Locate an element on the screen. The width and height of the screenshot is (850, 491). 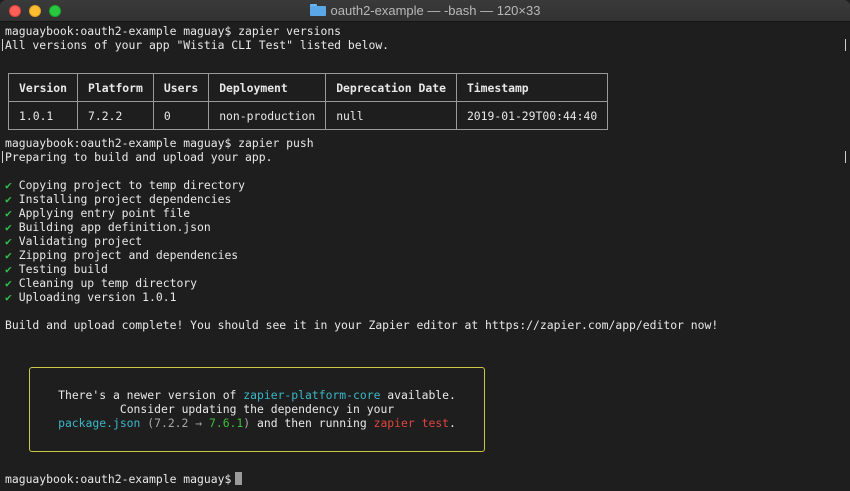
notice-text: . is located at coordinates (452, 423).